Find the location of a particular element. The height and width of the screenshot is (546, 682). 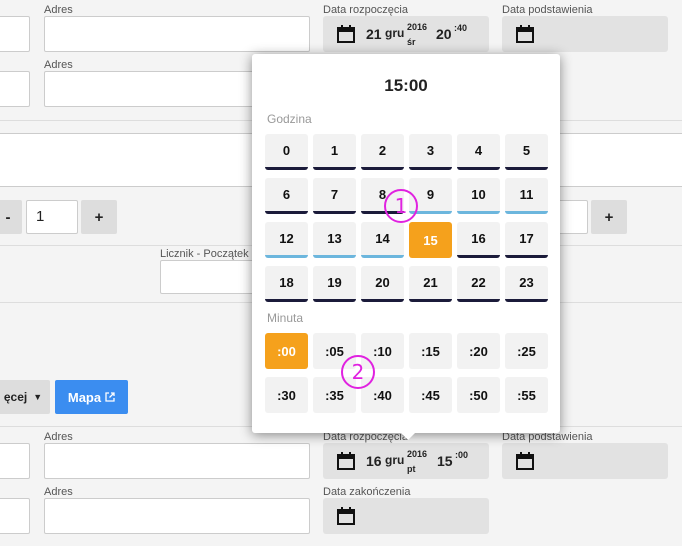

minute-option-00: :00 is located at coordinates (286, 351).